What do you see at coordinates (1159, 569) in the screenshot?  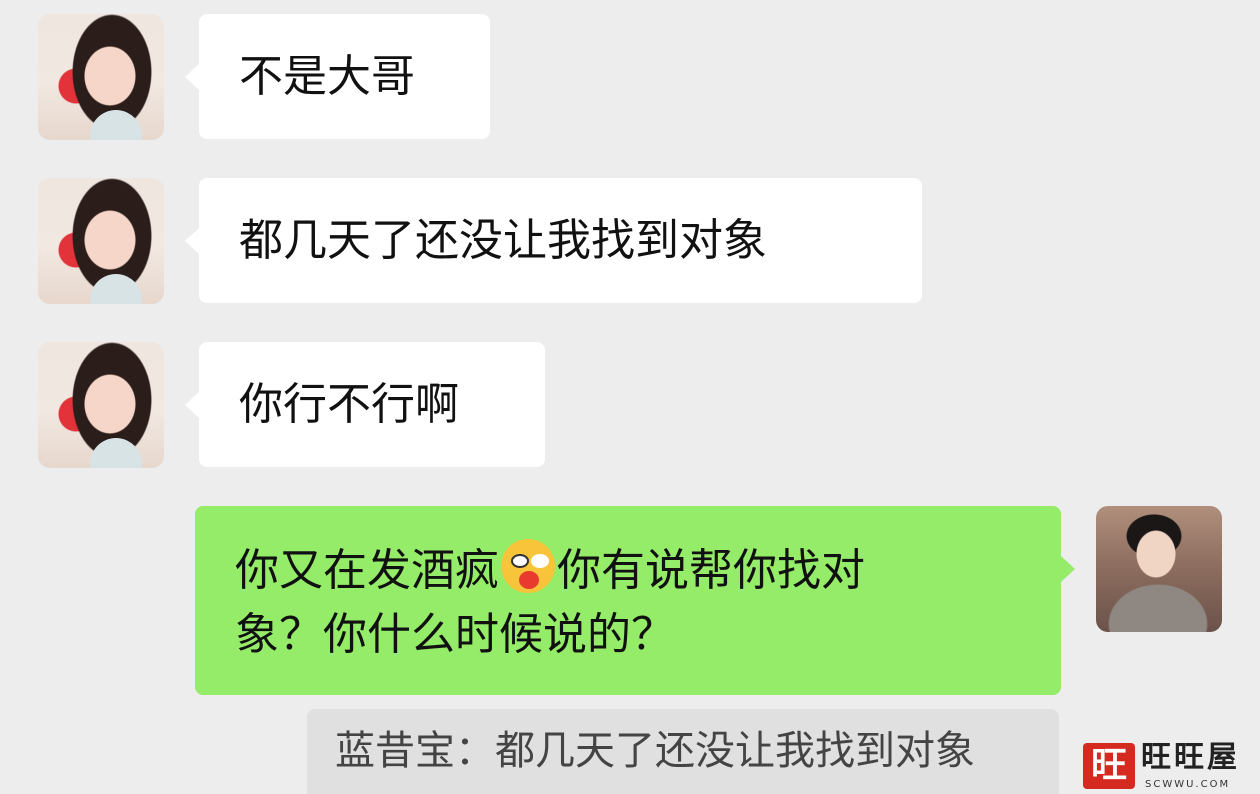 I see `my-avatar` at bounding box center [1159, 569].